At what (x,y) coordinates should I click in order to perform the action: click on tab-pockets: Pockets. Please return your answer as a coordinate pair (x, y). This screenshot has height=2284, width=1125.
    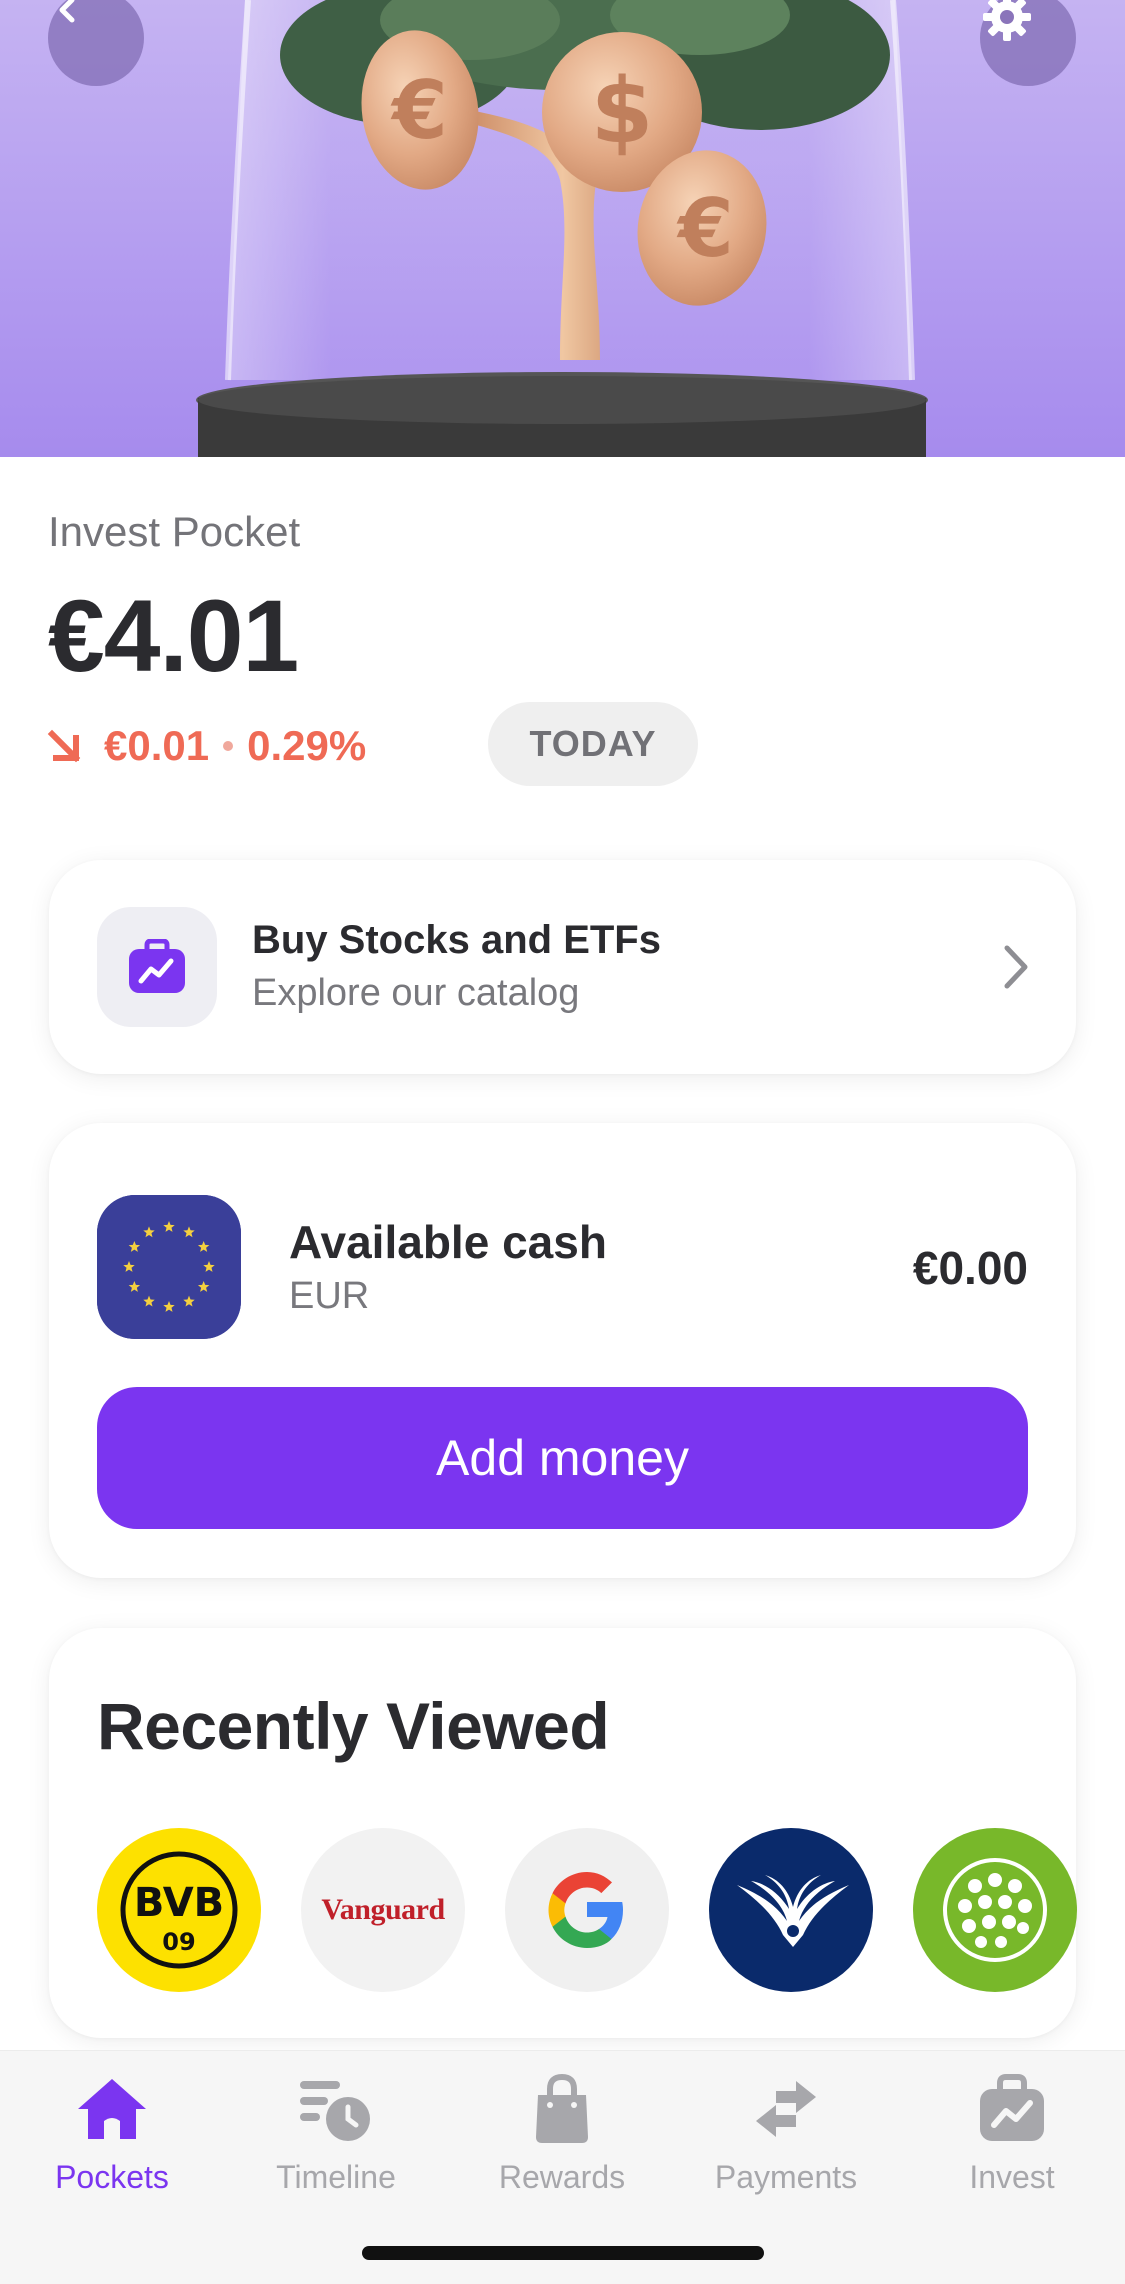
    Looking at the image, I should click on (112, 2148).